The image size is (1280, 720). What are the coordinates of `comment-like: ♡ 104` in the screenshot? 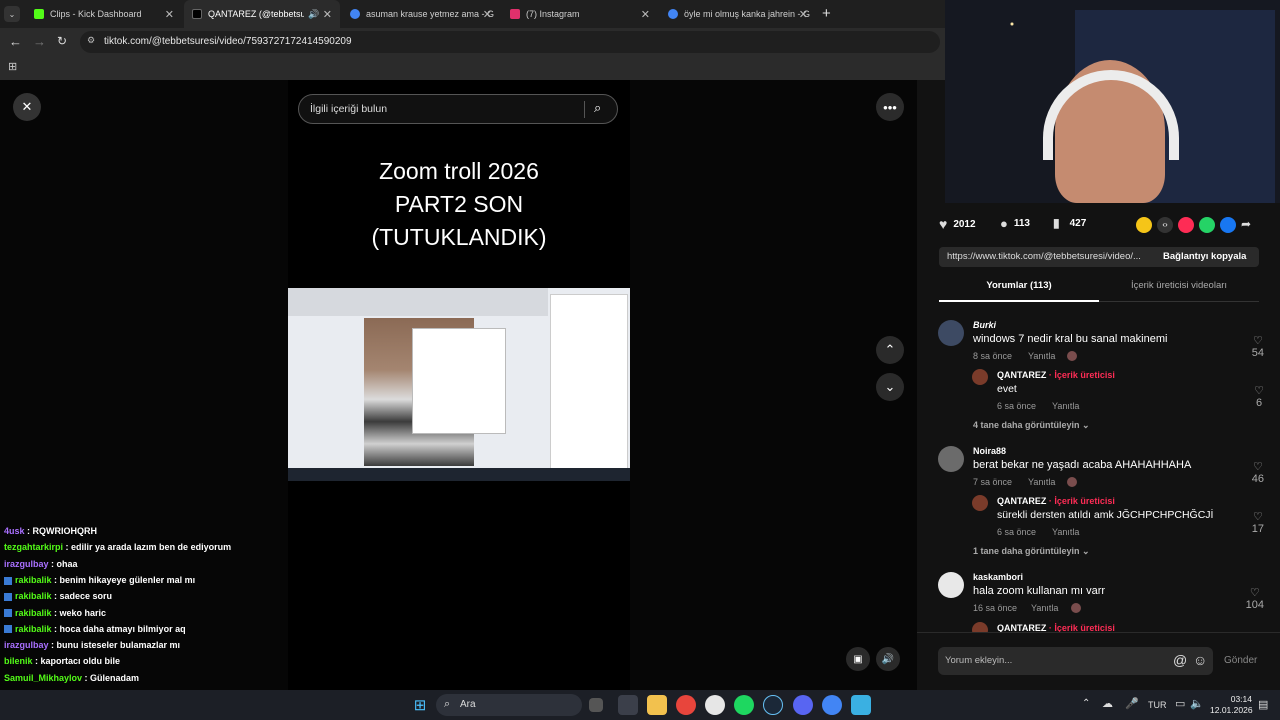 It's located at (1255, 598).